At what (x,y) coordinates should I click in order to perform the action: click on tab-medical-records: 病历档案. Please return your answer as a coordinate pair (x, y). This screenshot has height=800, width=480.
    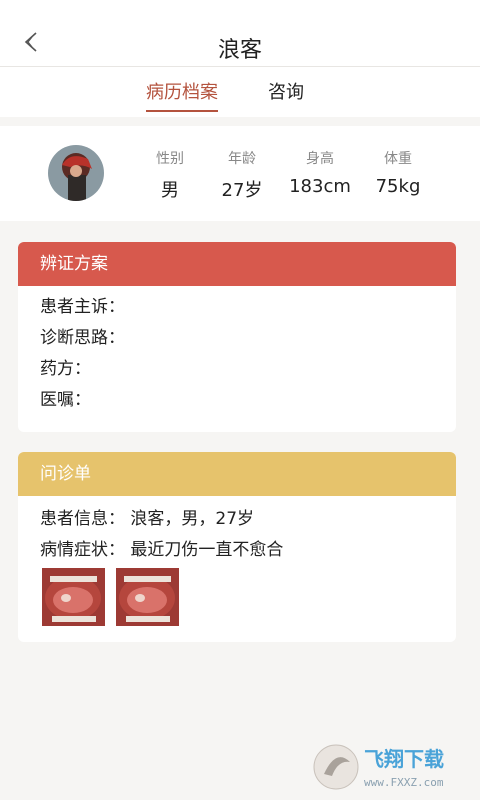
    Looking at the image, I should click on (182, 95).